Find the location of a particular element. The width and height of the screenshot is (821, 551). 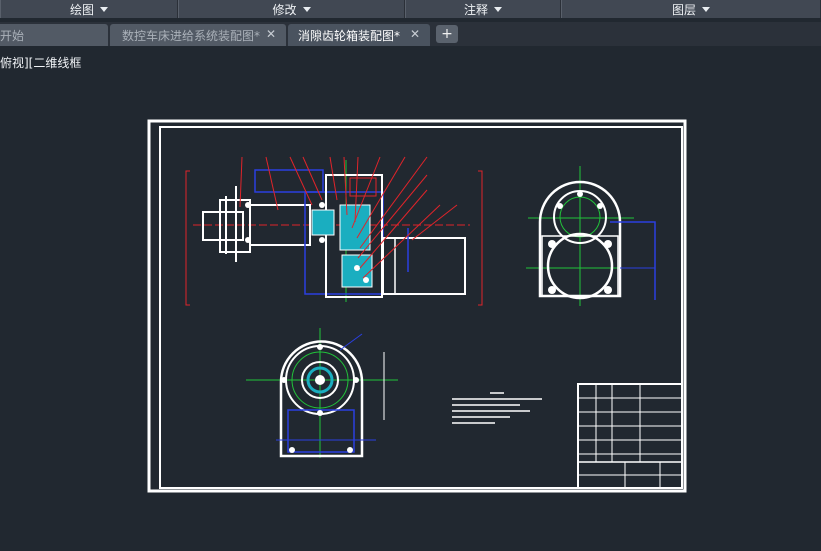

technical-requirements-notes is located at coordinates (497, 408).